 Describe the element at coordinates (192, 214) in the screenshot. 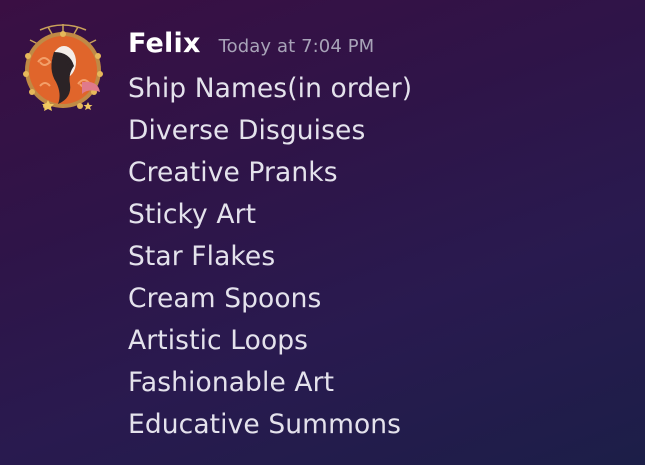

I see `message-line: Sticky Art` at that location.